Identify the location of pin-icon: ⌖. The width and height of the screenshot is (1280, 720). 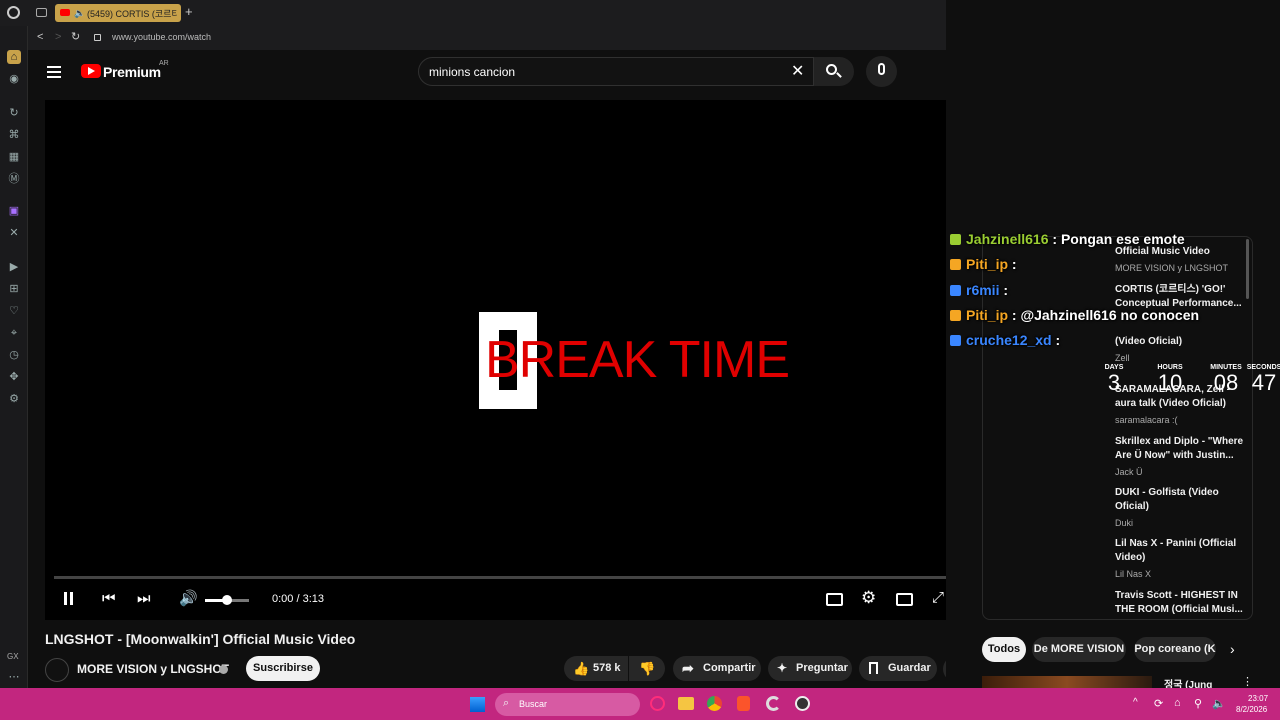
(14, 333).